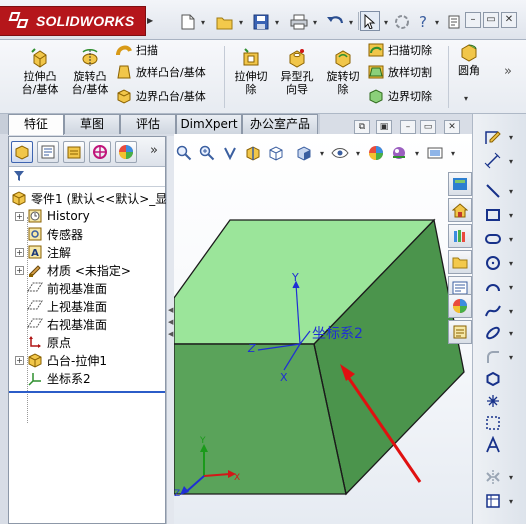  I want to click on tab-office-products: 办公室产品, so click(280, 124).